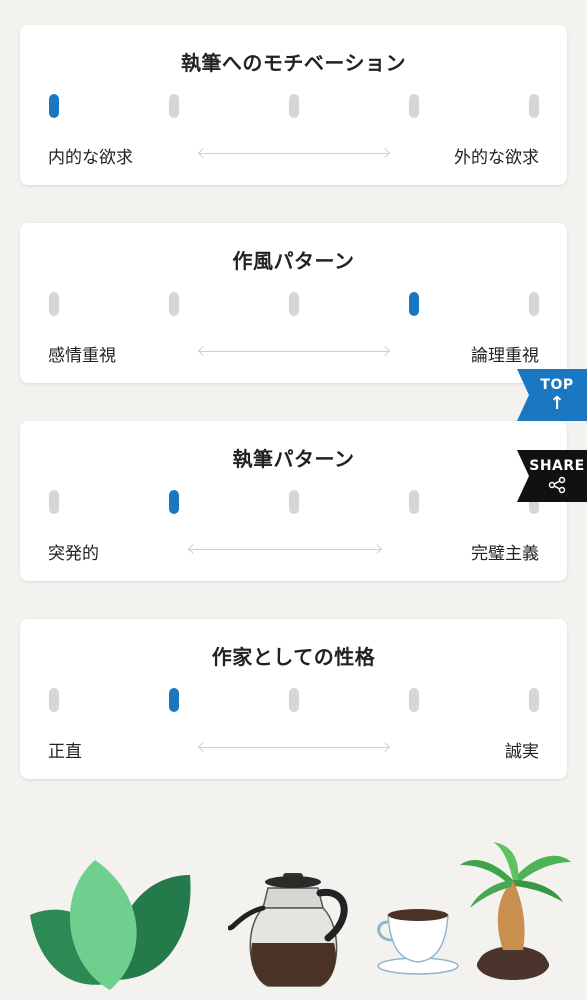 The image size is (587, 1000). I want to click on slider-card-motivation: 執筆へのモチベーション 内的な欲求 外的な欲求, so click(293, 105).